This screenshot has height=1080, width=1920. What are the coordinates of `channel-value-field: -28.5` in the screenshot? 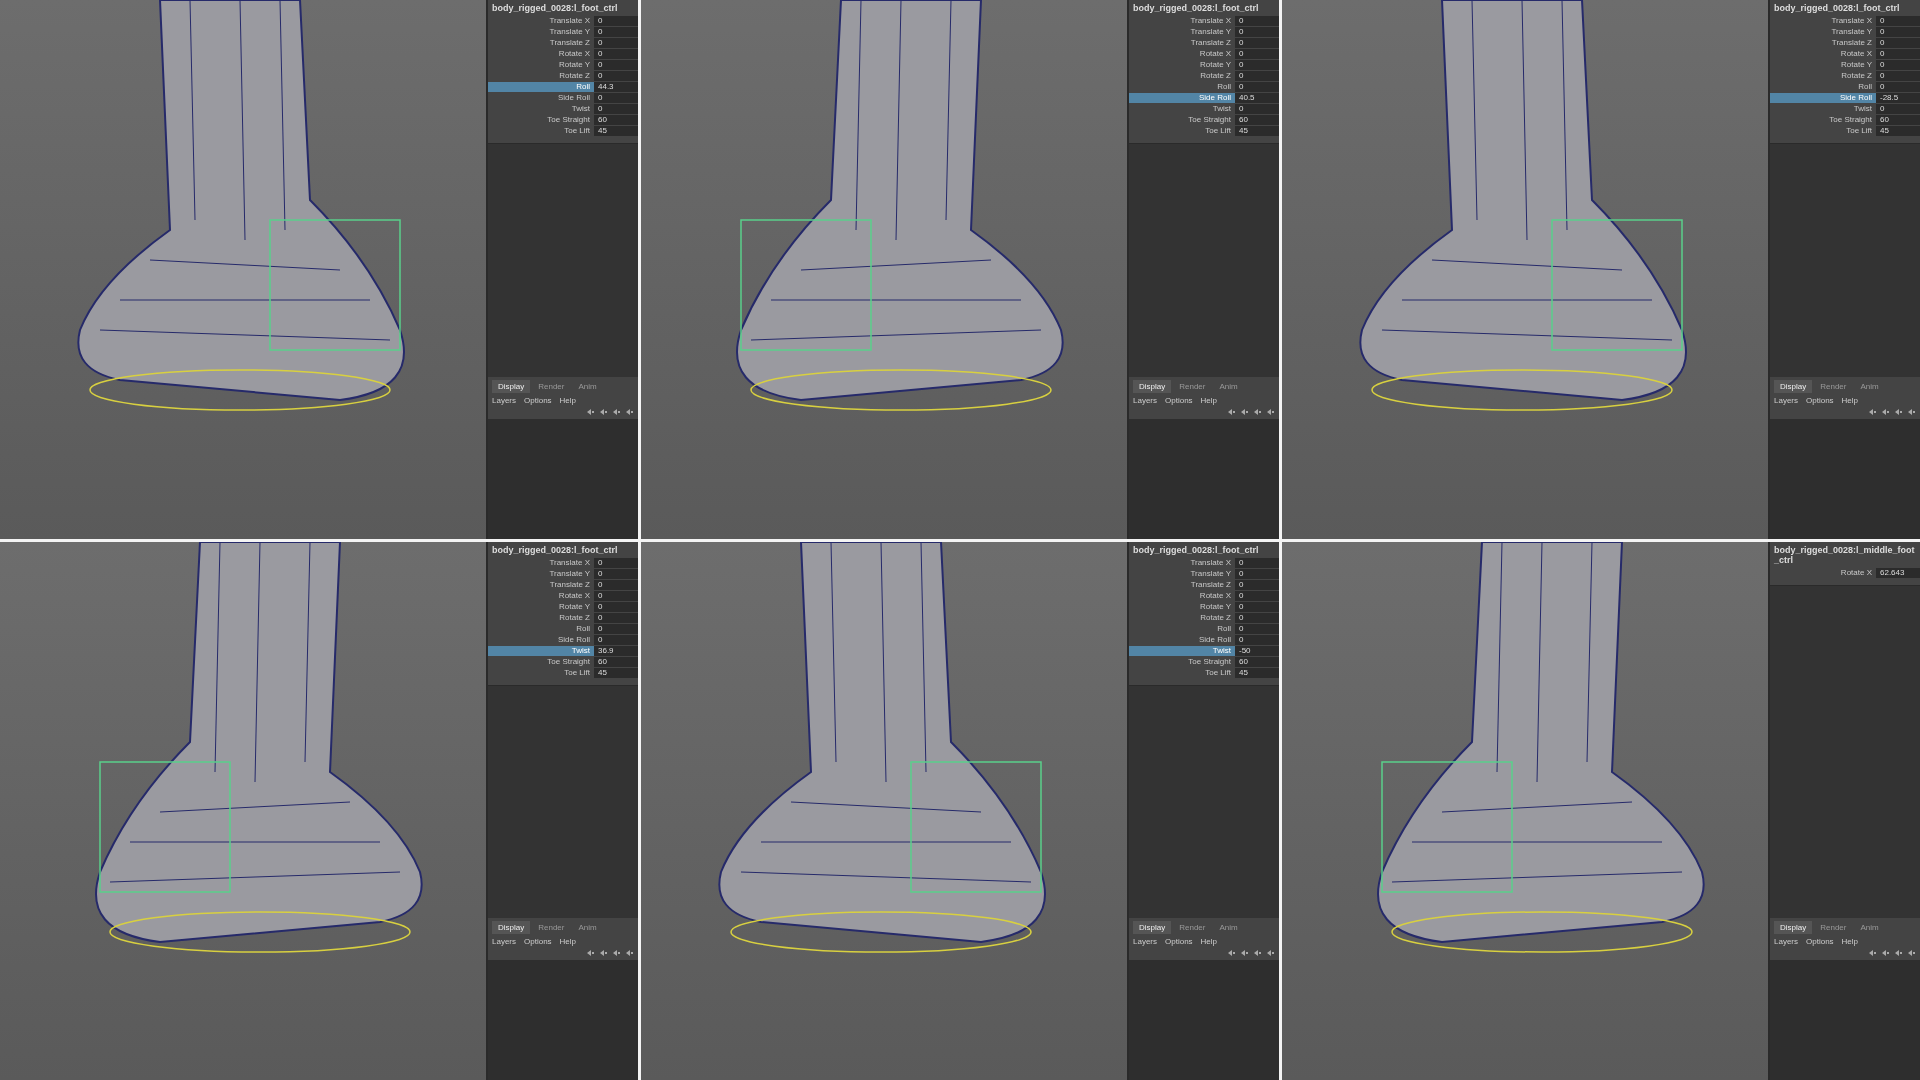 It's located at (1898, 98).